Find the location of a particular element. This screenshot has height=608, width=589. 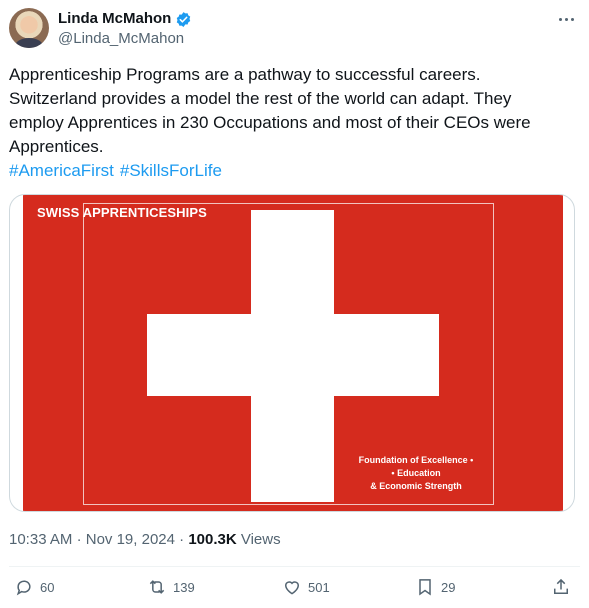

verified-badge-icon is located at coordinates (184, 19).